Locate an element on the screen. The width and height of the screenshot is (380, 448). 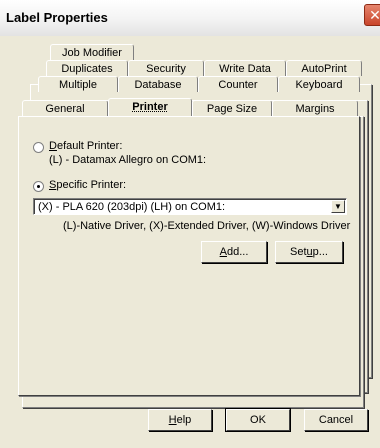
specific-printer-radio is located at coordinates (38, 186).